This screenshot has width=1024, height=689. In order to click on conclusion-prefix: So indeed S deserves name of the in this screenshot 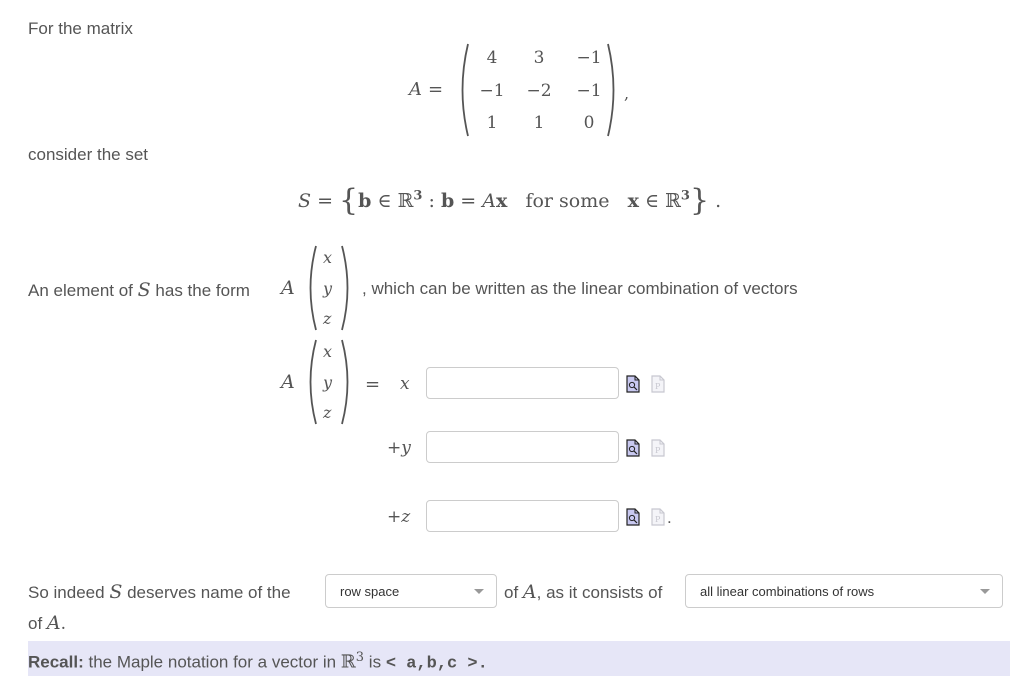, I will do `click(159, 592)`.